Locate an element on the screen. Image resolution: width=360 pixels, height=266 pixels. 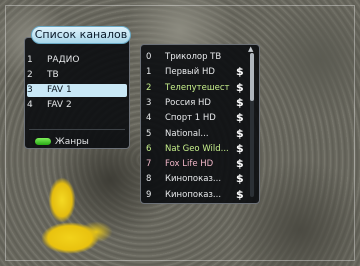
channel-name: Триколор ТВ is located at coordinates (193, 57).